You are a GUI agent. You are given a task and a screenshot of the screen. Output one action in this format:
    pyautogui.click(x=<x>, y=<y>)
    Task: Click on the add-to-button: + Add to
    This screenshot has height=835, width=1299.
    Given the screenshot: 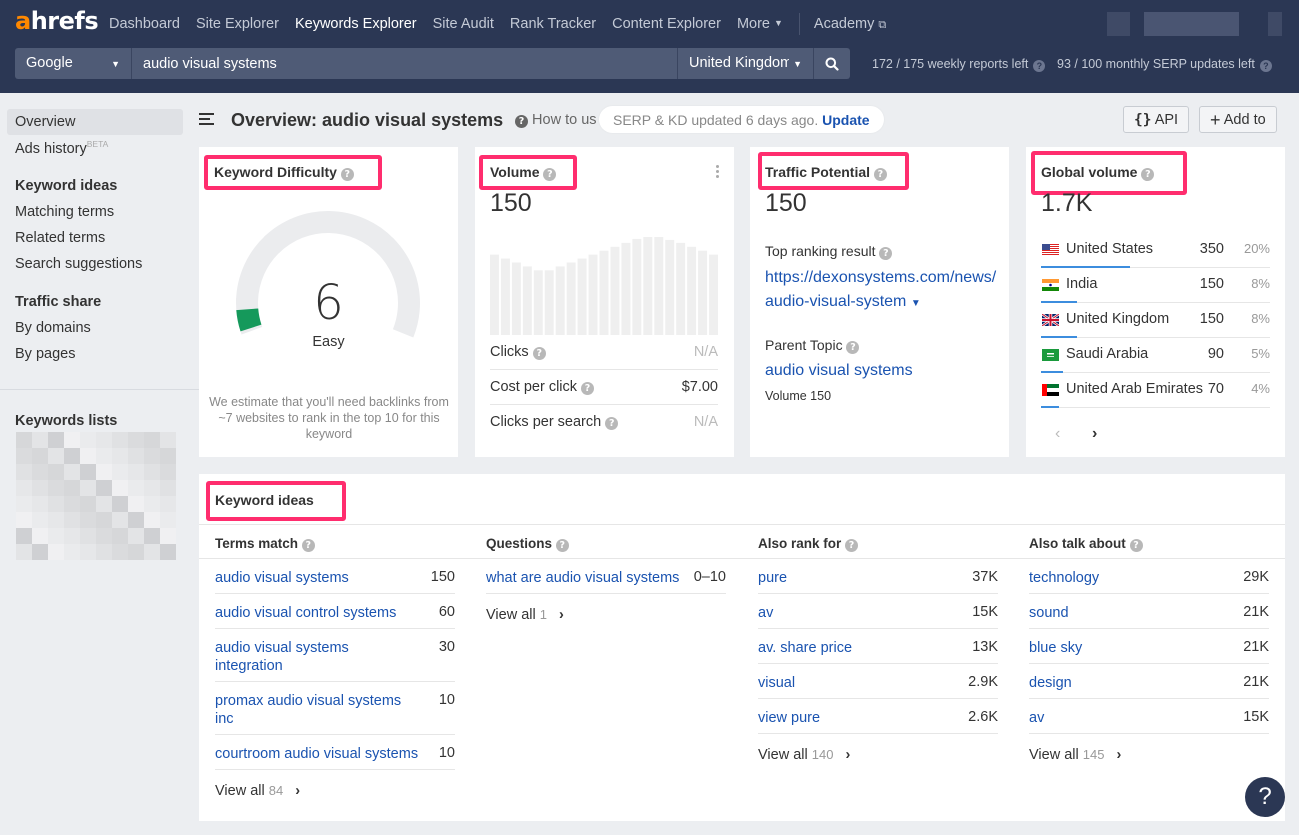 What is the action you would take?
    pyautogui.click(x=1238, y=119)
    